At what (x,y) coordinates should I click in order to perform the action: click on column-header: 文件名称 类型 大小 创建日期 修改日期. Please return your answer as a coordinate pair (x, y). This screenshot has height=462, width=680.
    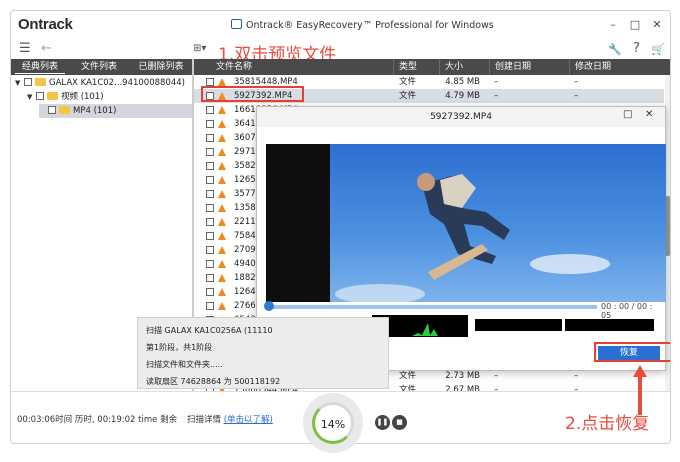
    Looking at the image, I should click on (432, 67).